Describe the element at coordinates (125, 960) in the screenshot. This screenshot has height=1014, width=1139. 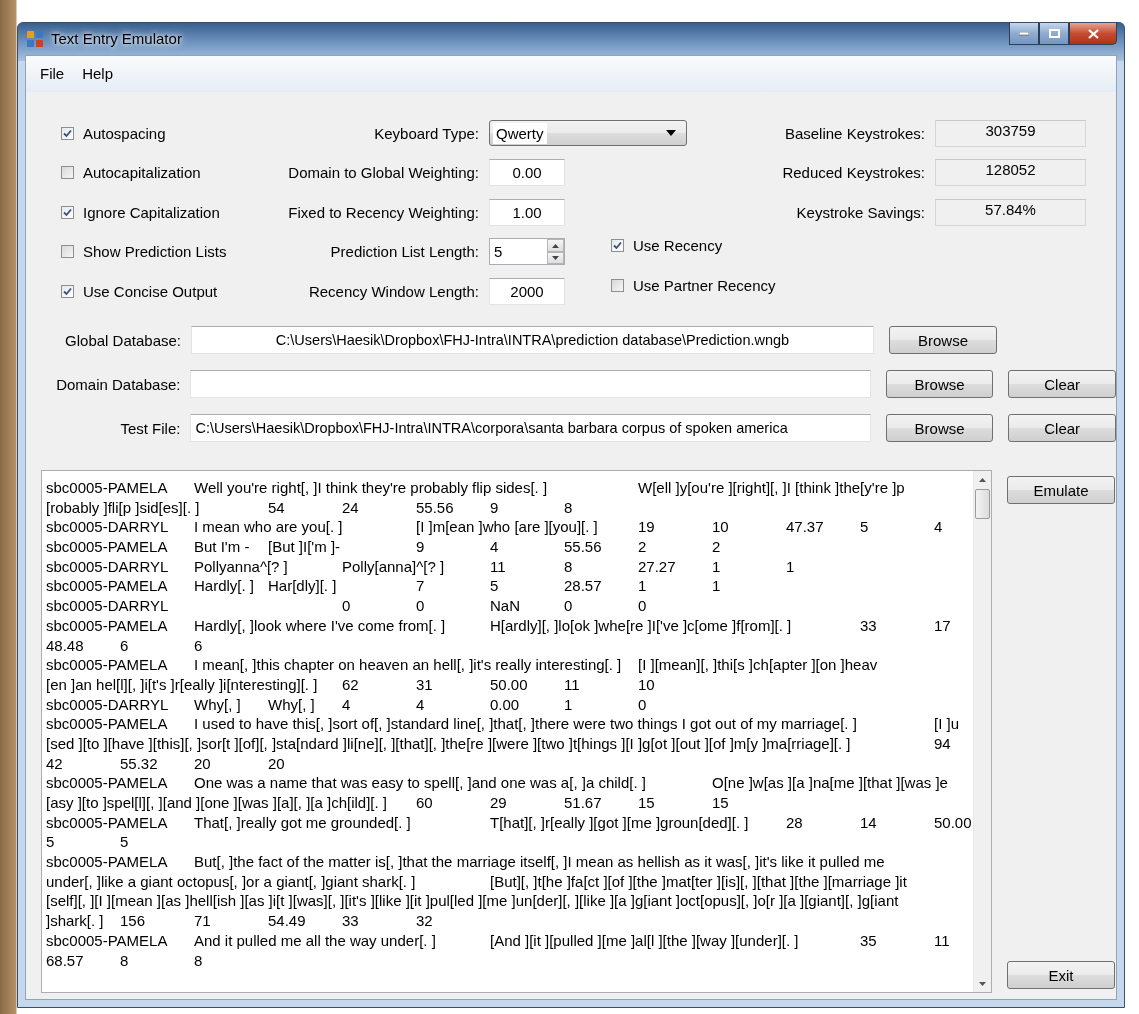
I see `output-line: 68.57 8 8` at that location.